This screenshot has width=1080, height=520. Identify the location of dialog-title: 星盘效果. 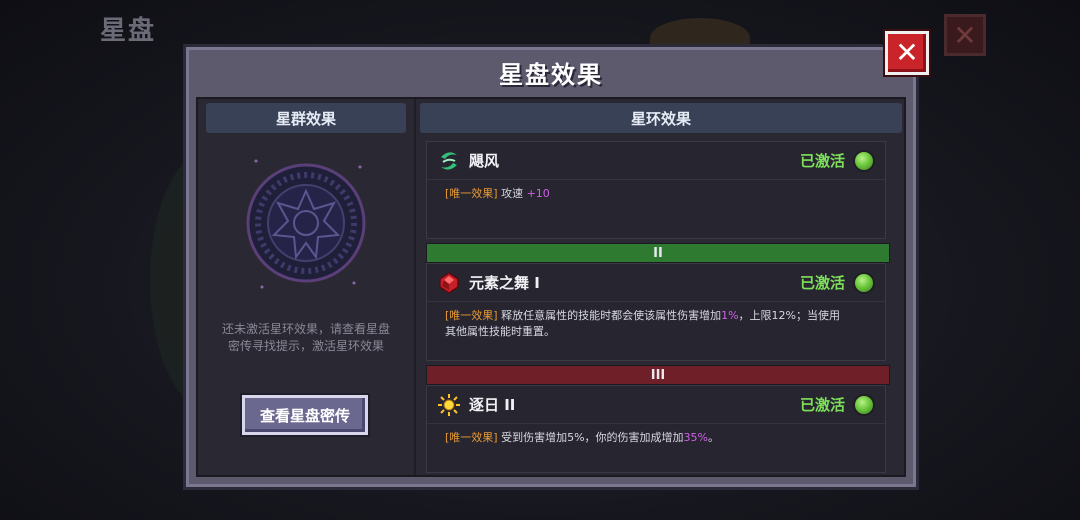
(551, 74).